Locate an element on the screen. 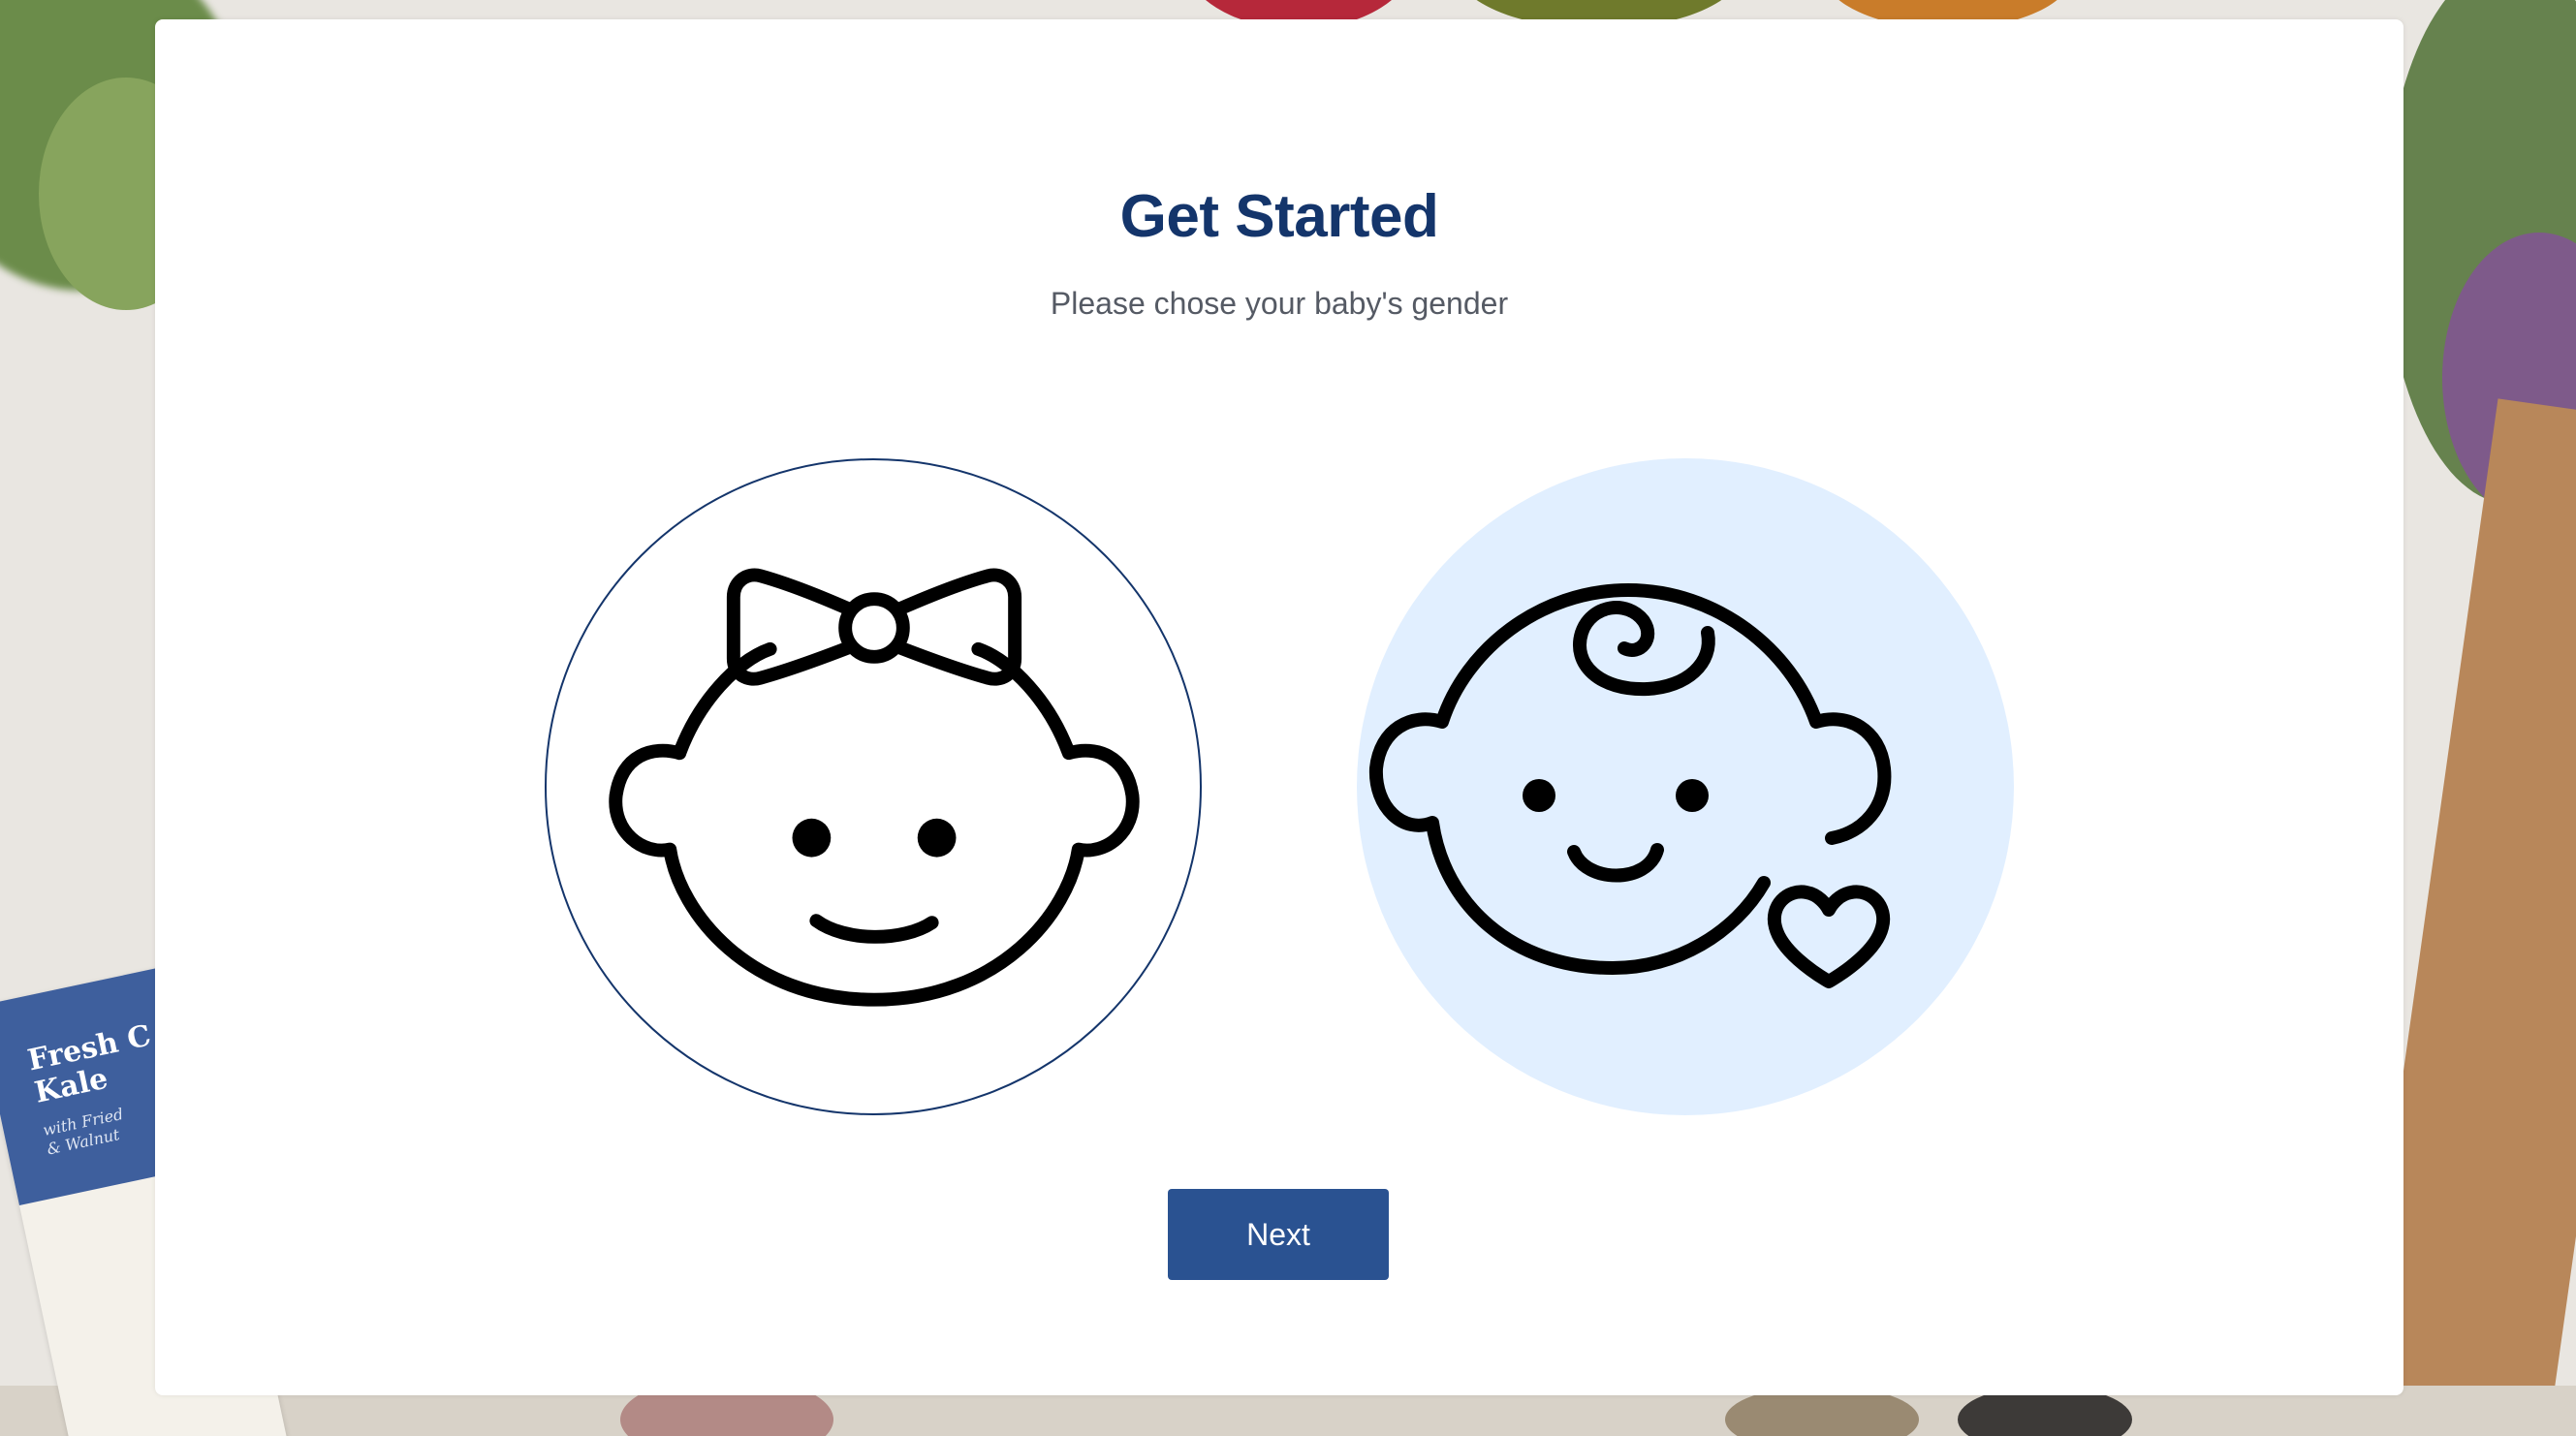 The image size is (2576, 1436). baby-boy-icon is located at coordinates (1630, 785).